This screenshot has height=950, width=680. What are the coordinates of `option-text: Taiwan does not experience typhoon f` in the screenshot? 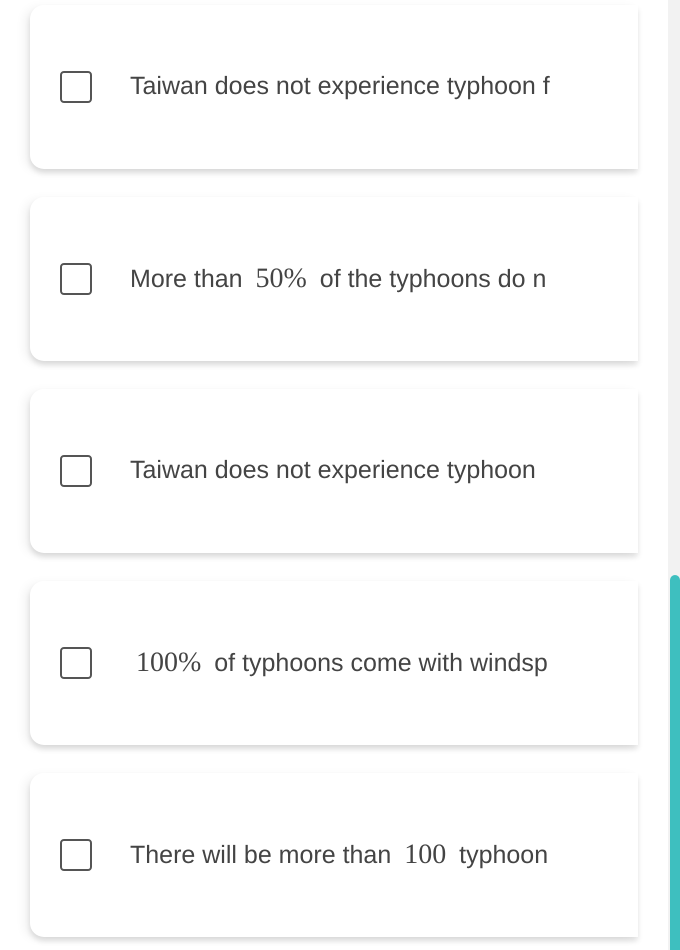 It's located at (340, 86).